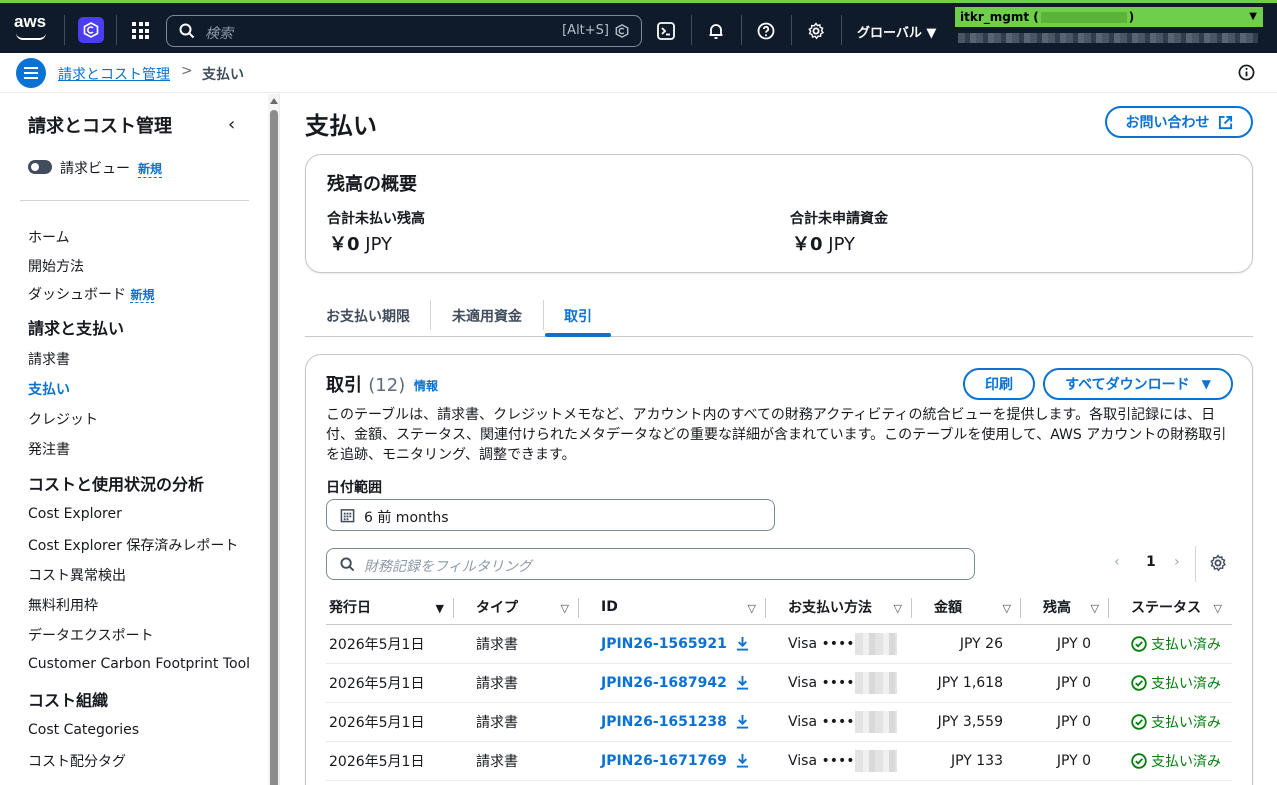 This screenshot has height=785, width=1277. I want to click on transactions-filter-input: 財務記録をフィルタリング, so click(650, 564).